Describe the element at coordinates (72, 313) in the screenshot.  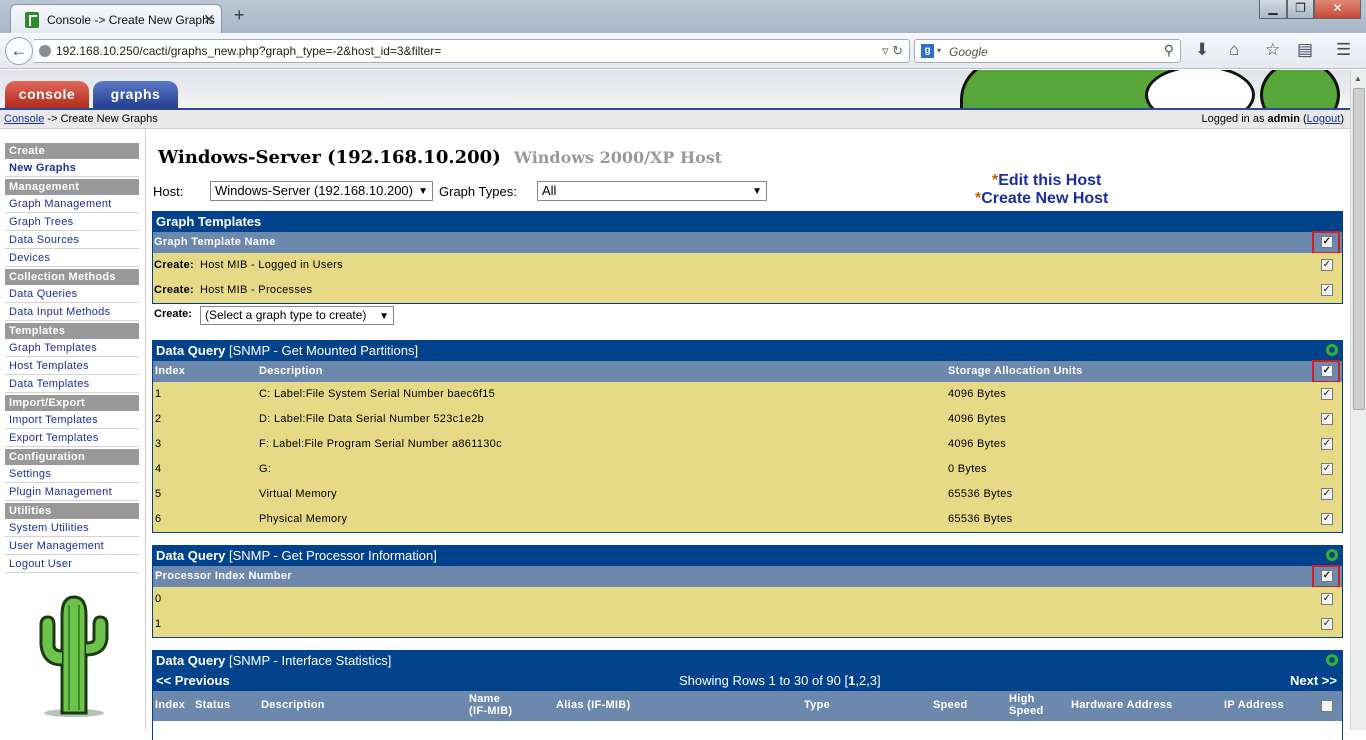
I see `menu-item: Data Input Methods` at that location.